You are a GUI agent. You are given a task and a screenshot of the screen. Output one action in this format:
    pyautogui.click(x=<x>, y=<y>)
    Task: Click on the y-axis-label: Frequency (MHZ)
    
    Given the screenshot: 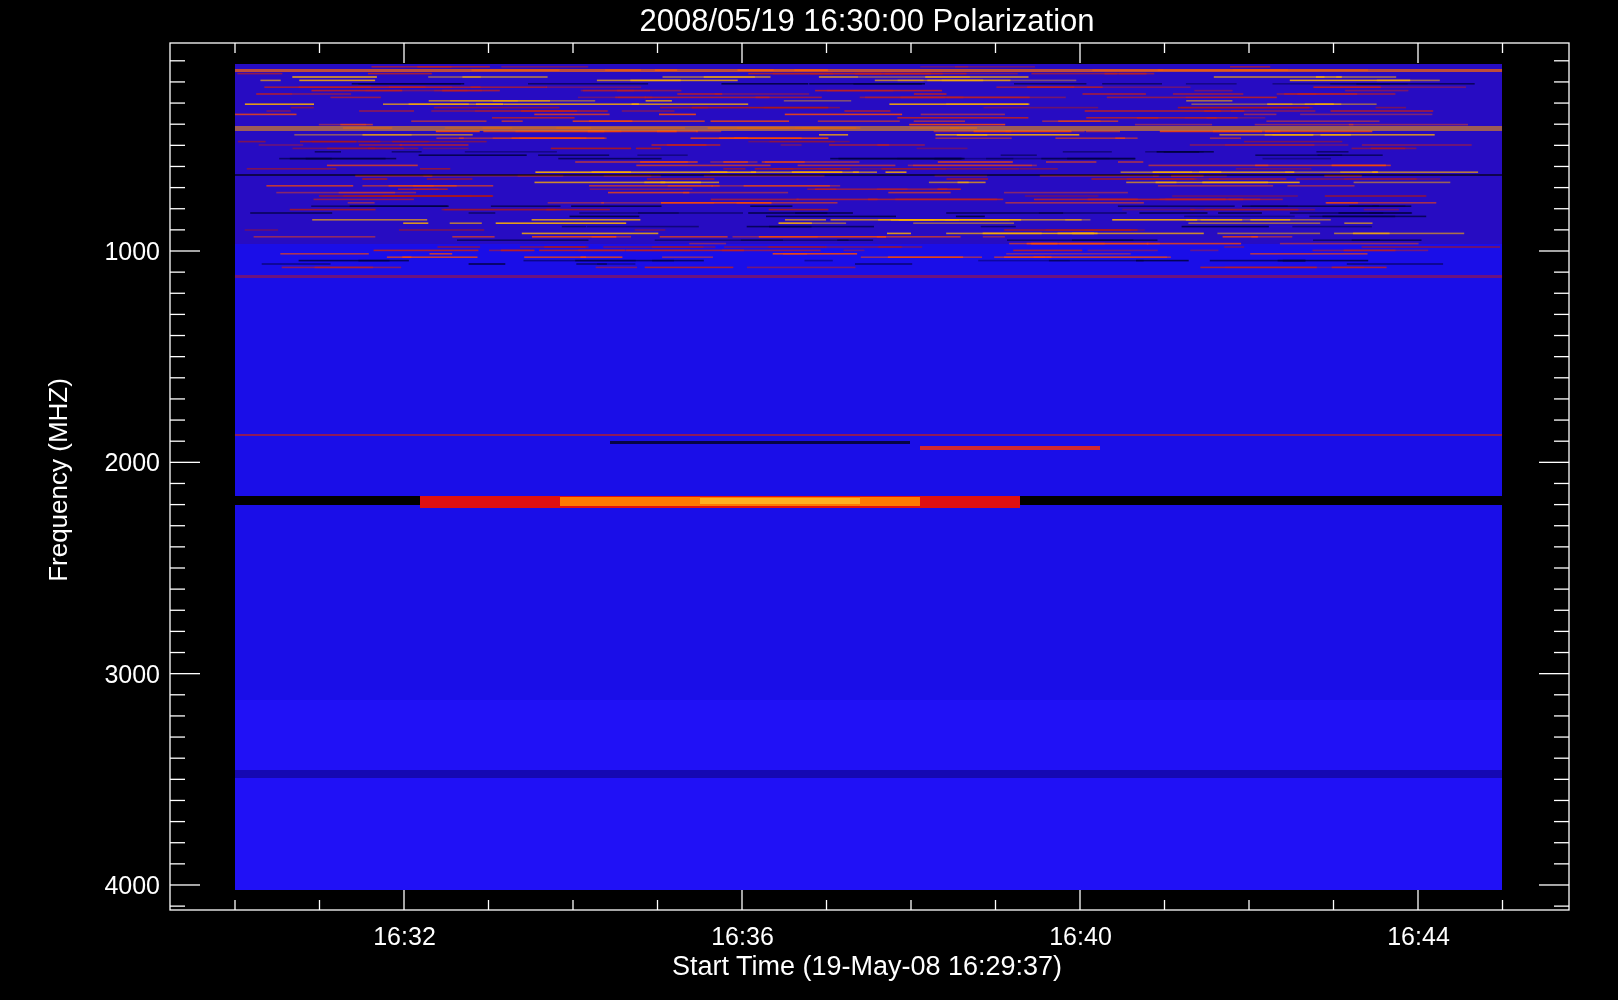 What is the action you would take?
    pyautogui.click(x=58, y=480)
    